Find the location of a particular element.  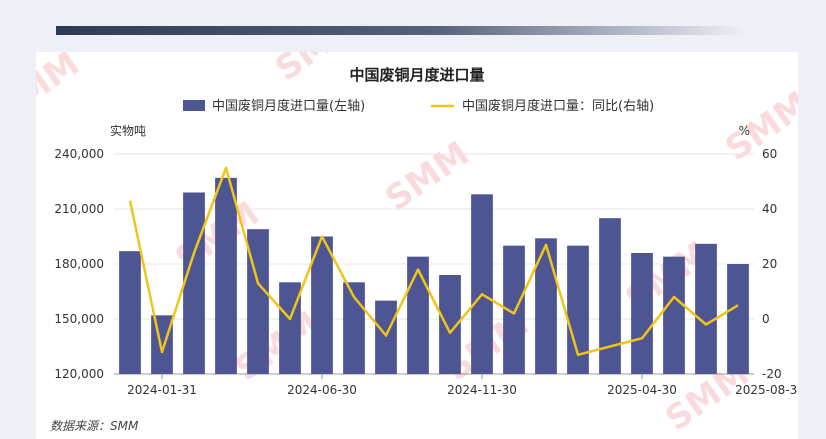

legend-line-label: 中国废铜月度进口量：同比(右轴) is located at coordinates (558, 106).